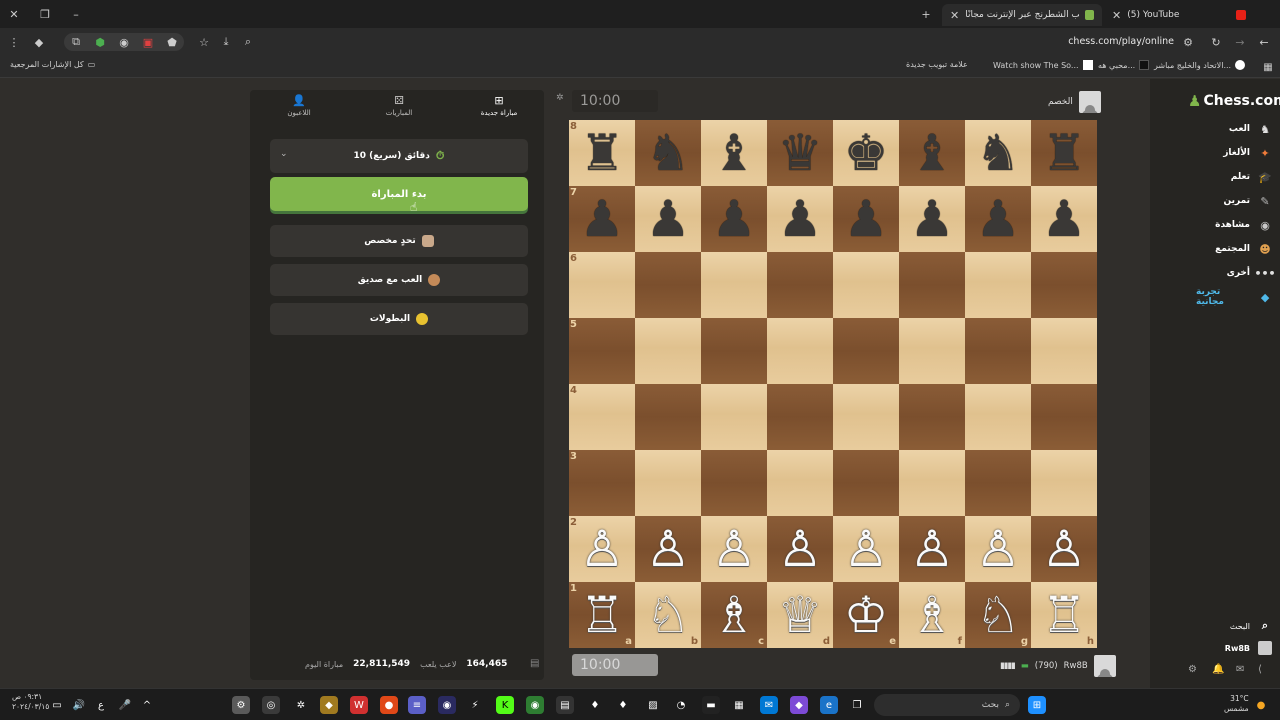 The width and height of the screenshot is (1280, 720). I want to click on bookmark-all: كل الإشارات المرجعية ▭, so click(52, 64).